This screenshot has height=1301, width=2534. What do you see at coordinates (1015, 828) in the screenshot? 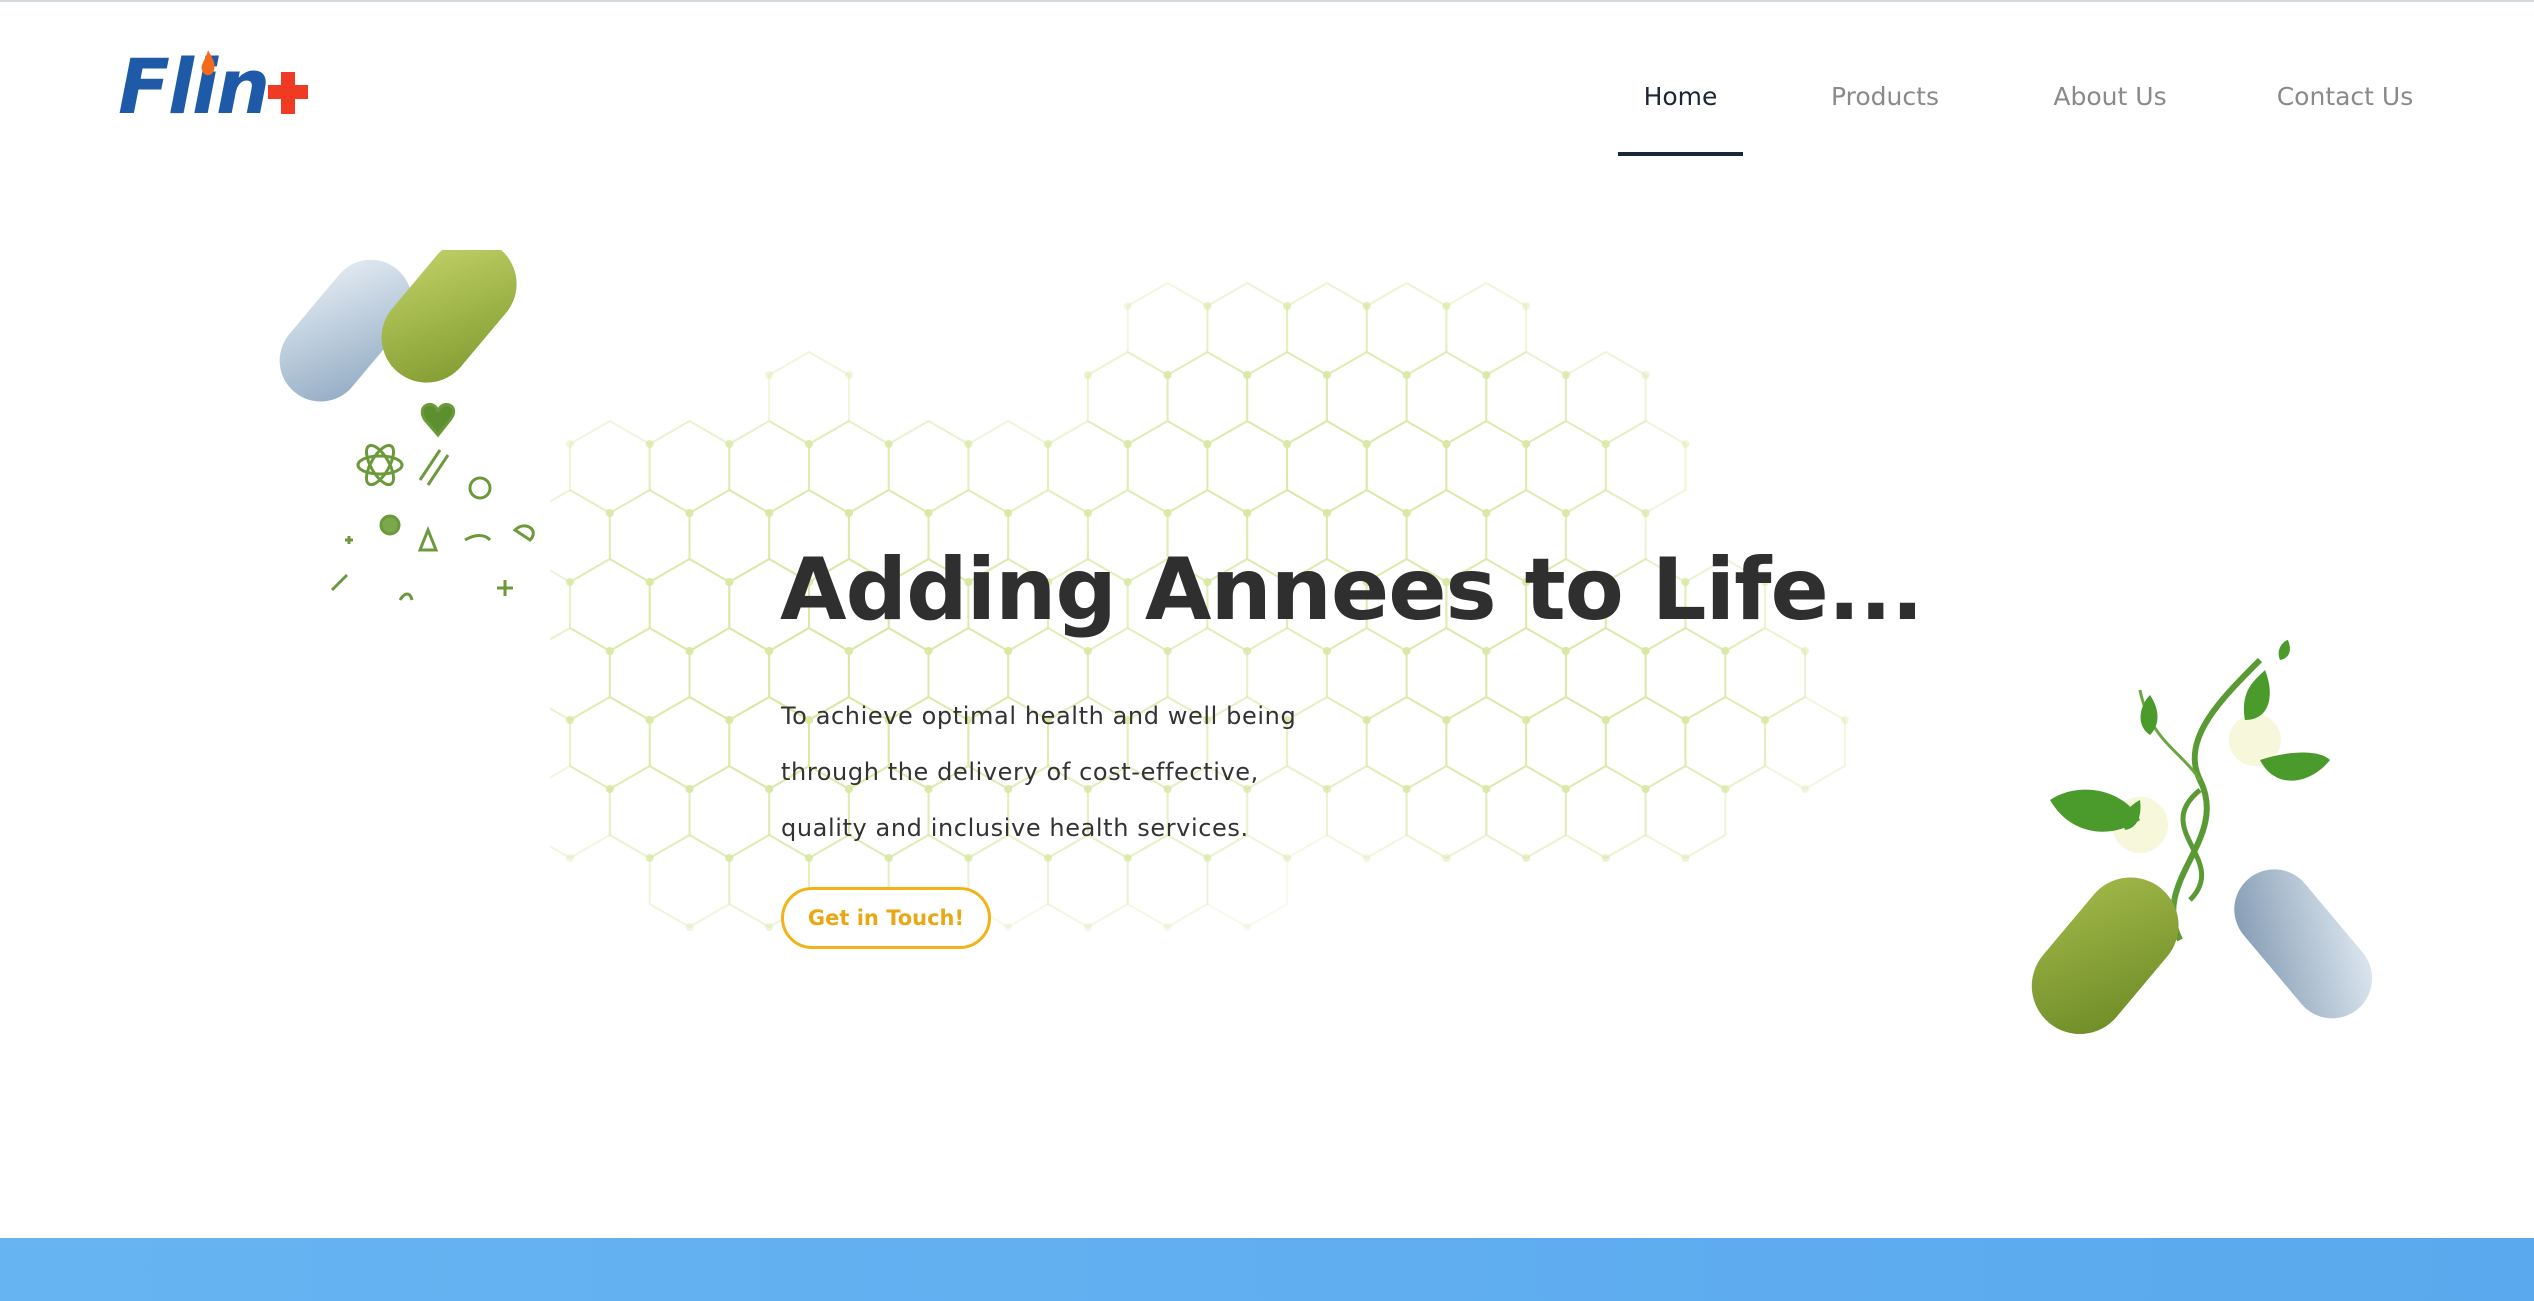
I see `hero-description-line: quality and inclusive health services.` at bounding box center [1015, 828].